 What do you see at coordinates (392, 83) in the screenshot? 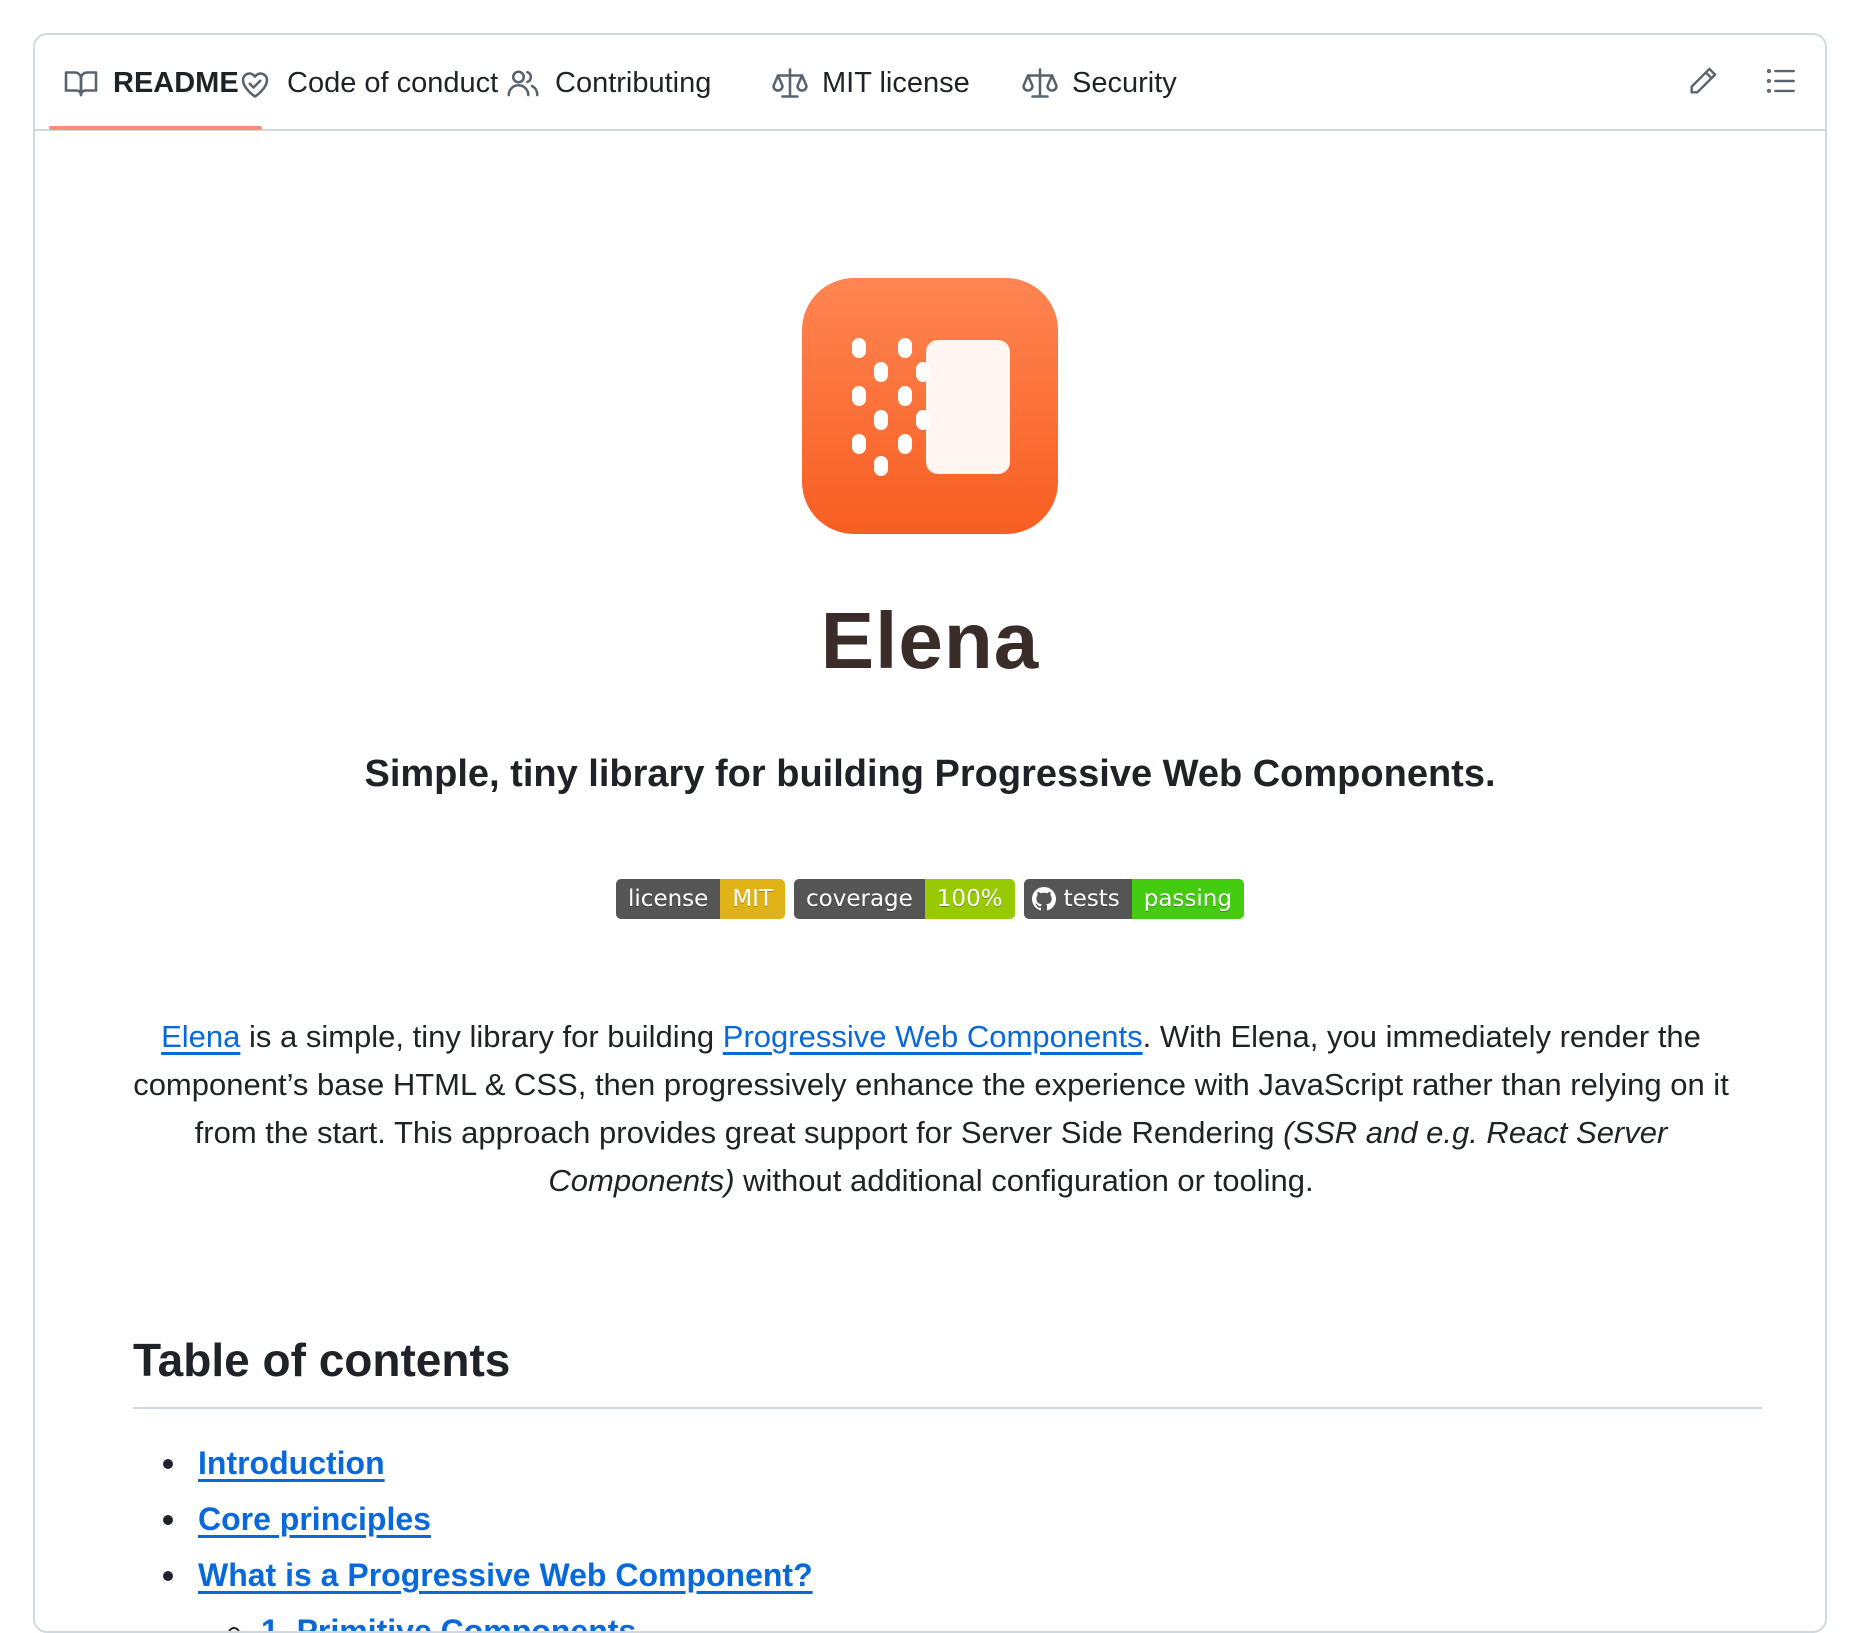
I see `tab-label: Code of conduct` at bounding box center [392, 83].